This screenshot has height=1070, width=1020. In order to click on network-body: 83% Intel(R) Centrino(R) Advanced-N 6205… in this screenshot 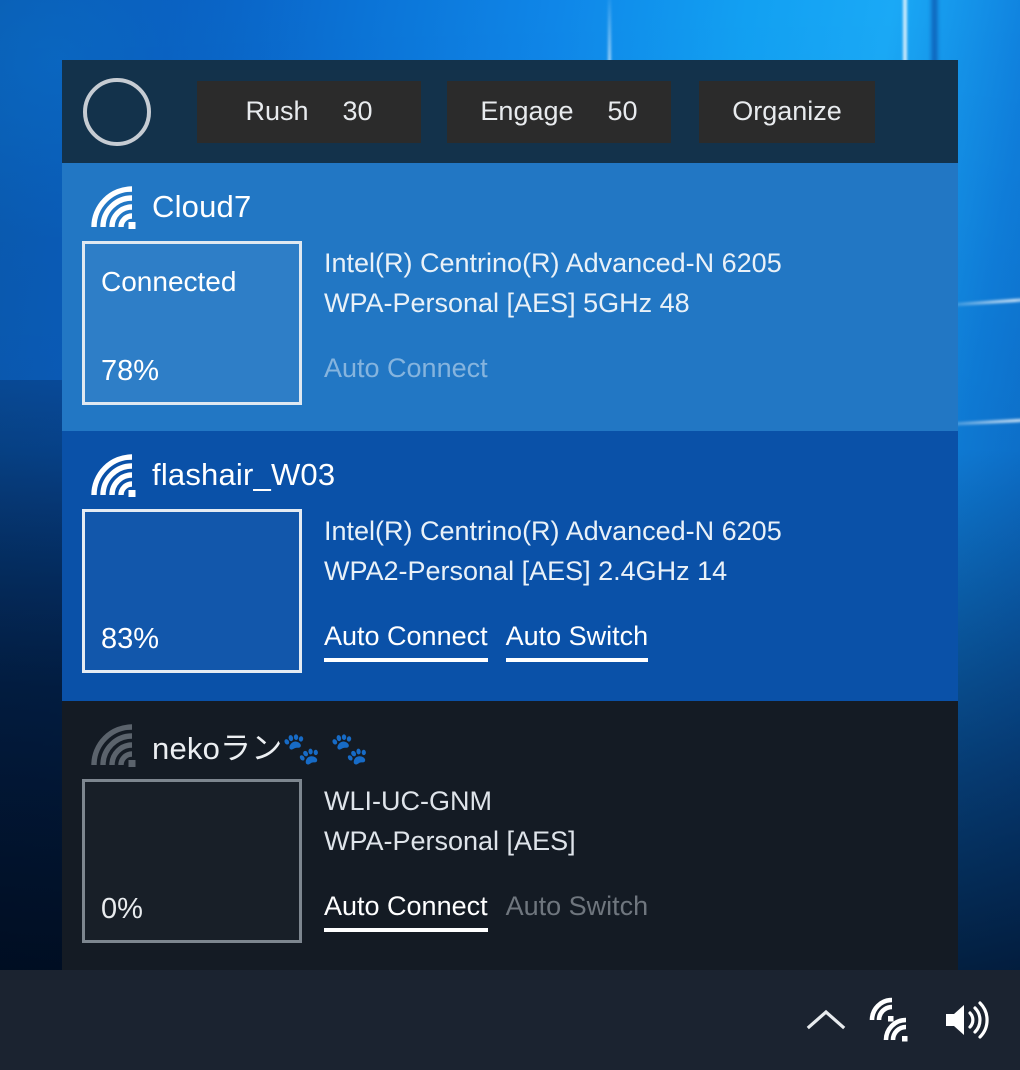, I will do `click(510, 591)`.